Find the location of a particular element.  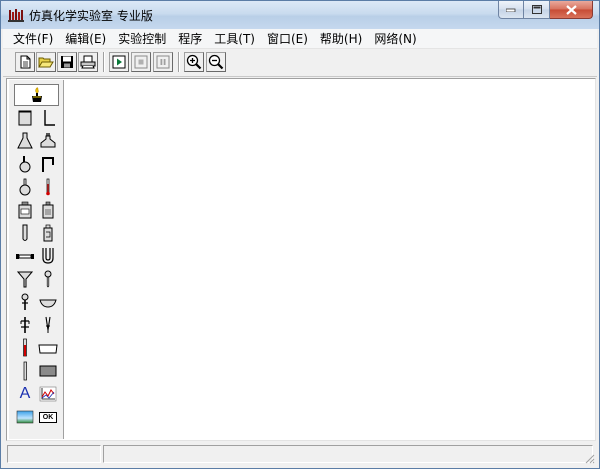

palette-tool-evaporating-dish is located at coordinates (48, 302).